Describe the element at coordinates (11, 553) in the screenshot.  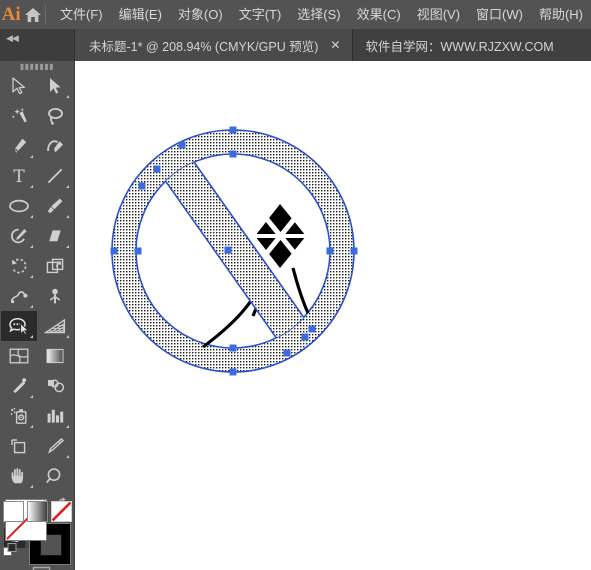
I see `default-fill-stroke-icon` at that location.